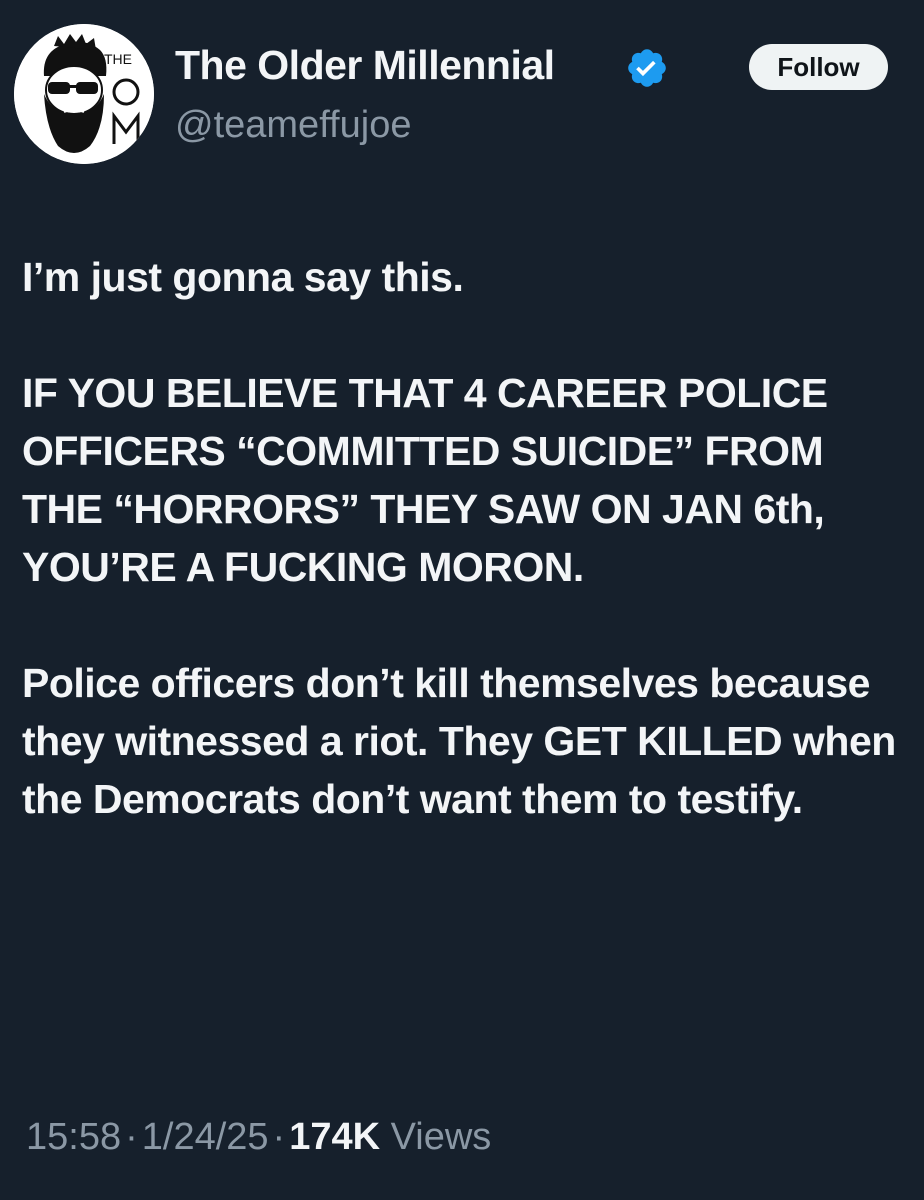 The image size is (924, 1200). I want to click on views-label: Views, so click(441, 1137).